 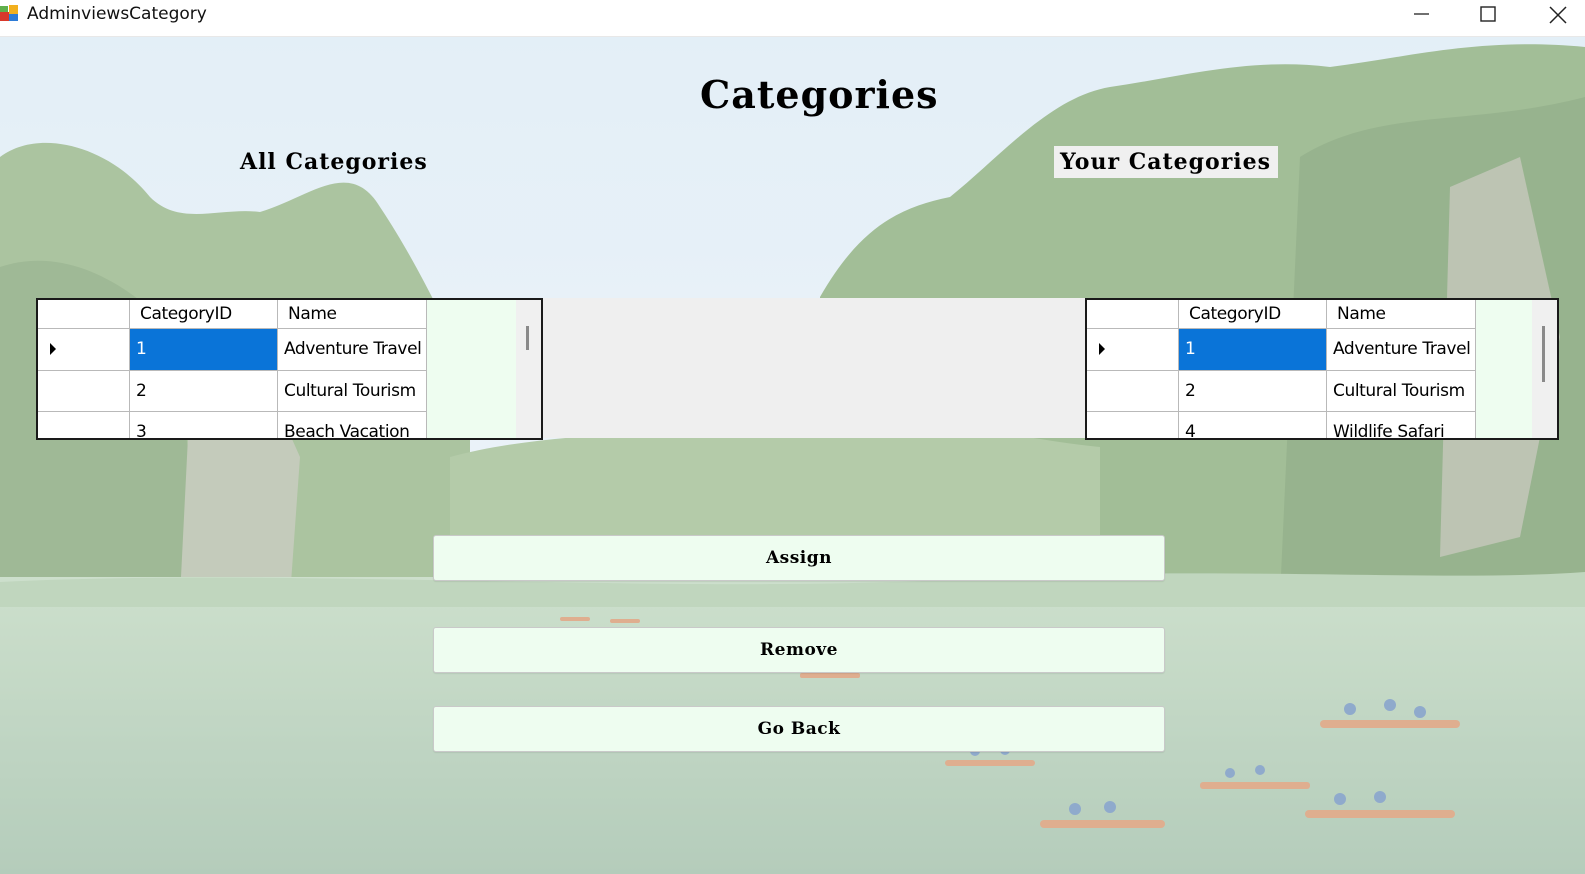 What do you see at coordinates (352, 425) in the screenshot?
I see `cell-name: Beach Vacation` at bounding box center [352, 425].